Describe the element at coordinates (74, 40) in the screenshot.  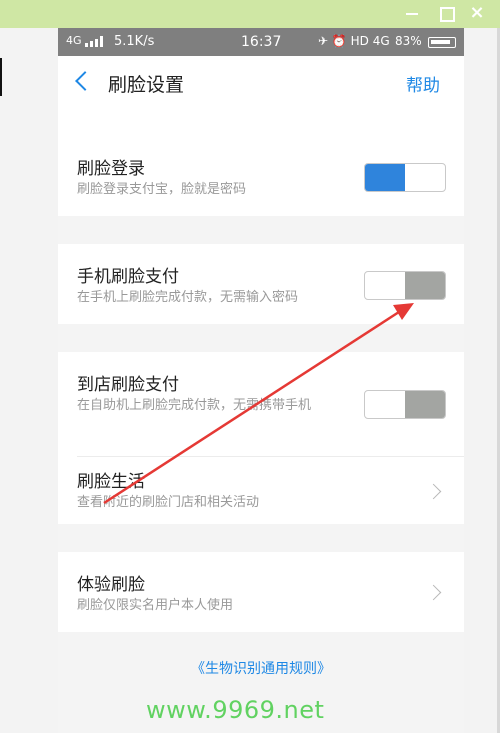
I see `network-type: 4G` at that location.